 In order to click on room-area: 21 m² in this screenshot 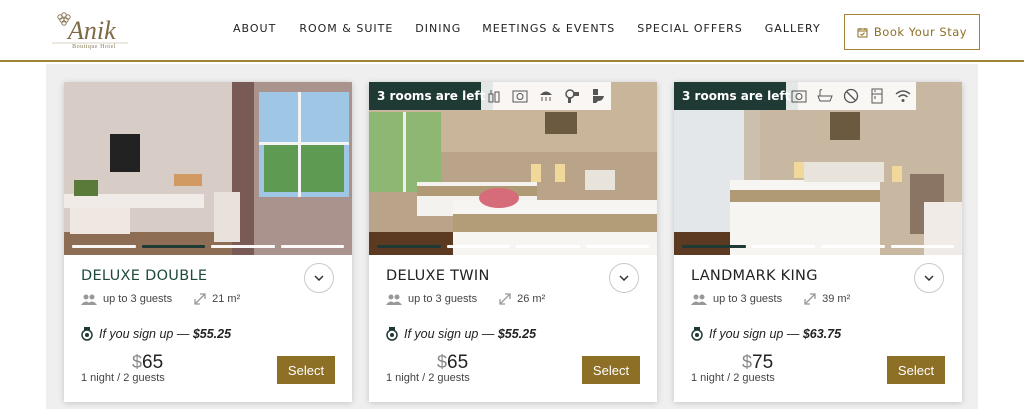, I will do `click(226, 299)`.